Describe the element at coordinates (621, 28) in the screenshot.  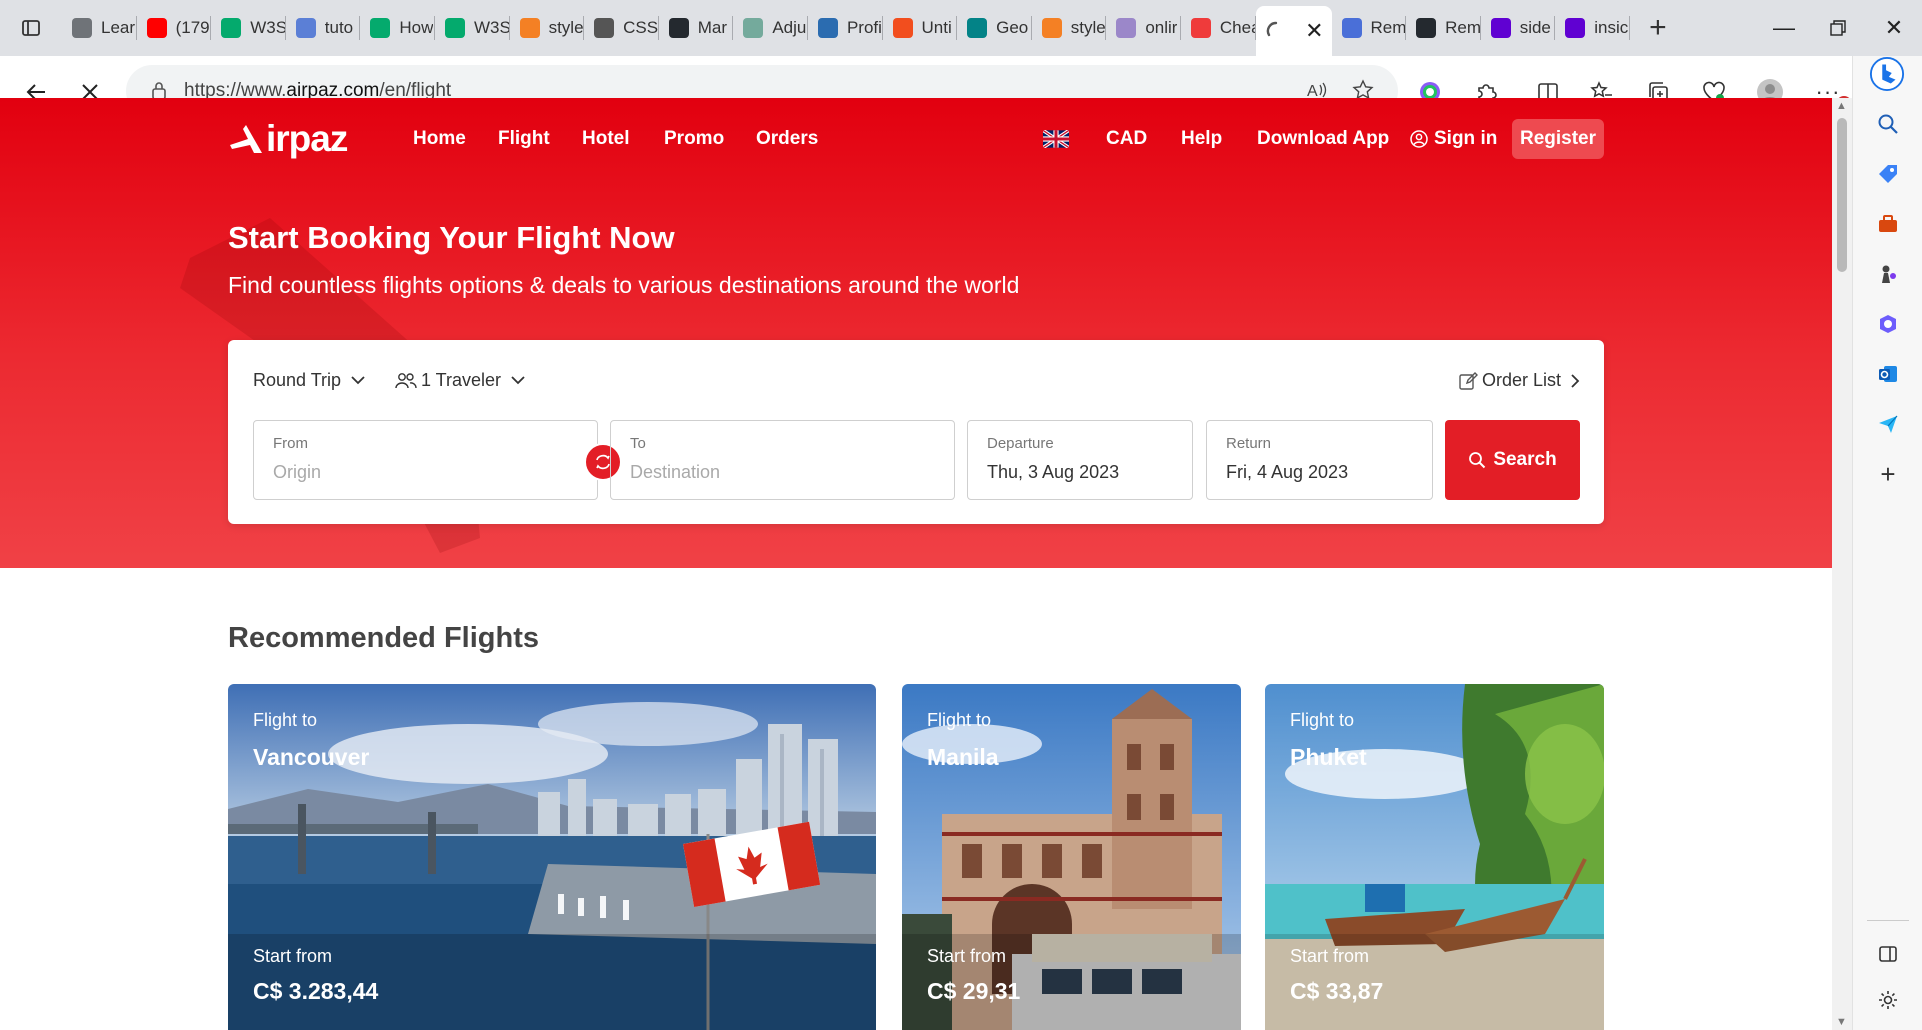
I see `browser-tab: CSS` at that location.